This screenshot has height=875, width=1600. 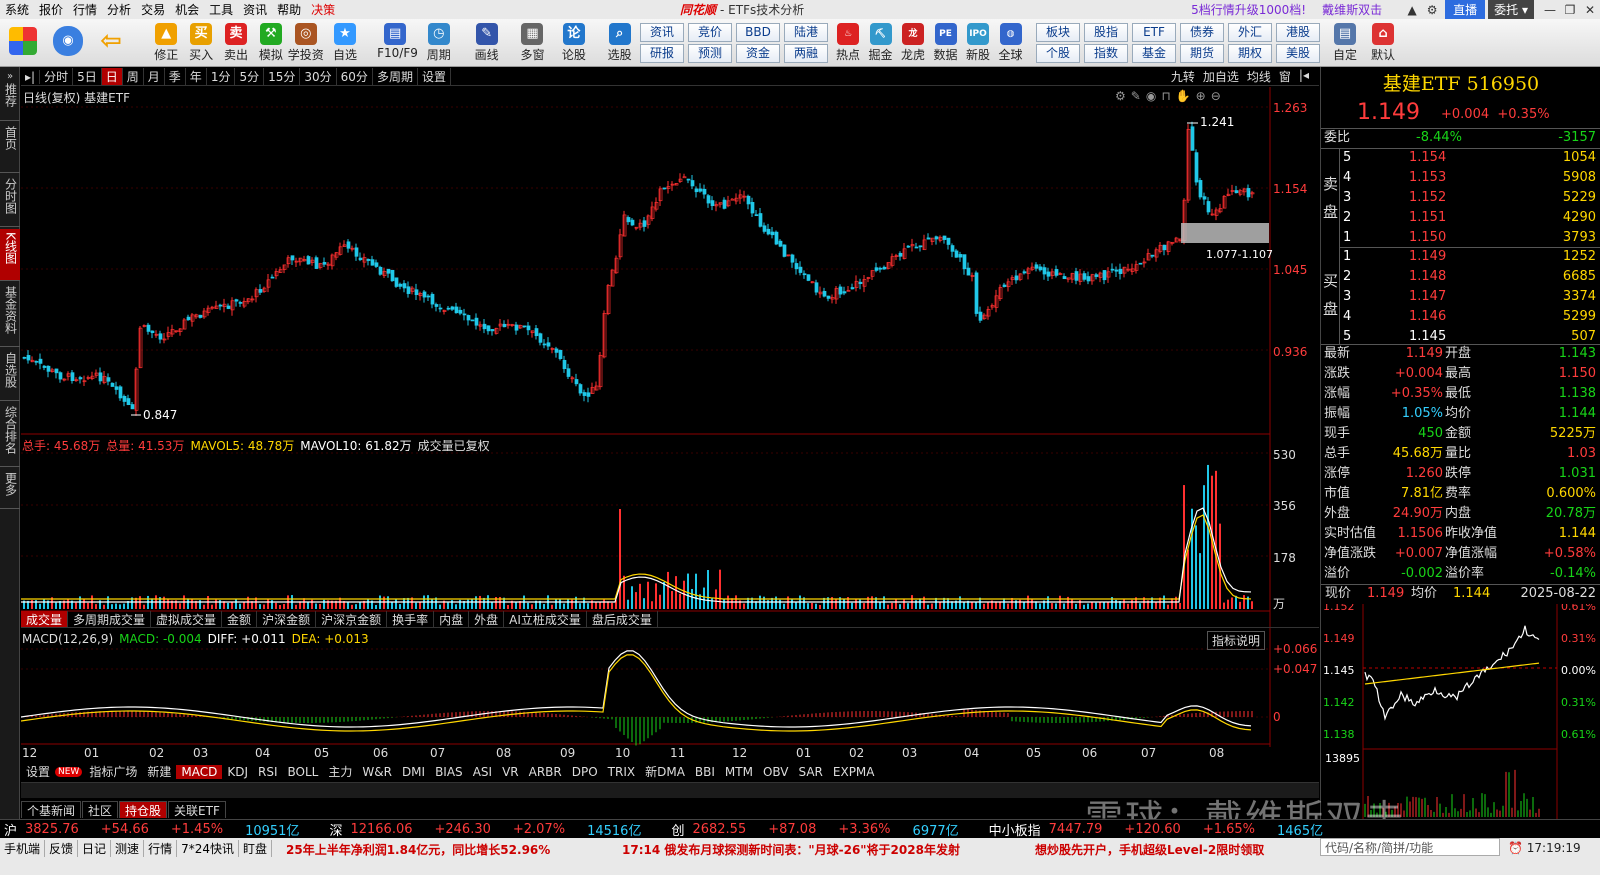 What do you see at coordinates (913, 44) in the screenshot?
I see `toolbar-button2-2: 龙龙虎` at bounding box center [913, 44].